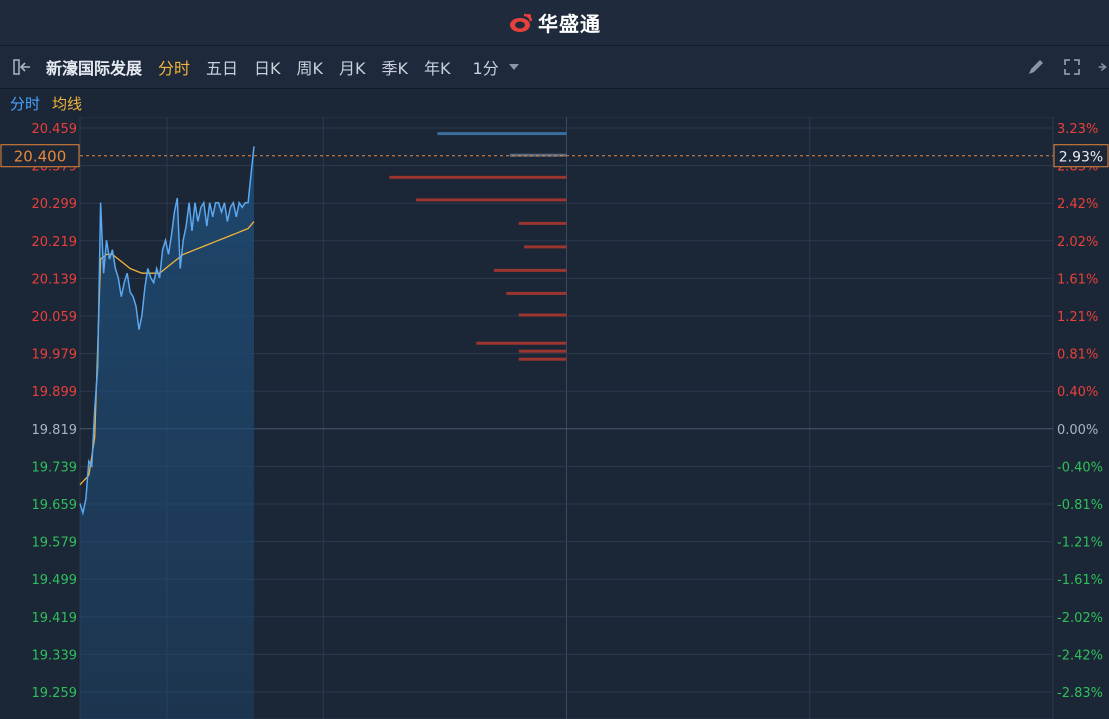 The width and height of the screenshot is (1109, 719). Describe the element at coordinates (1080, 580) in the screenshot. I see `right-axis-tick-label: -1.61%` at that location.